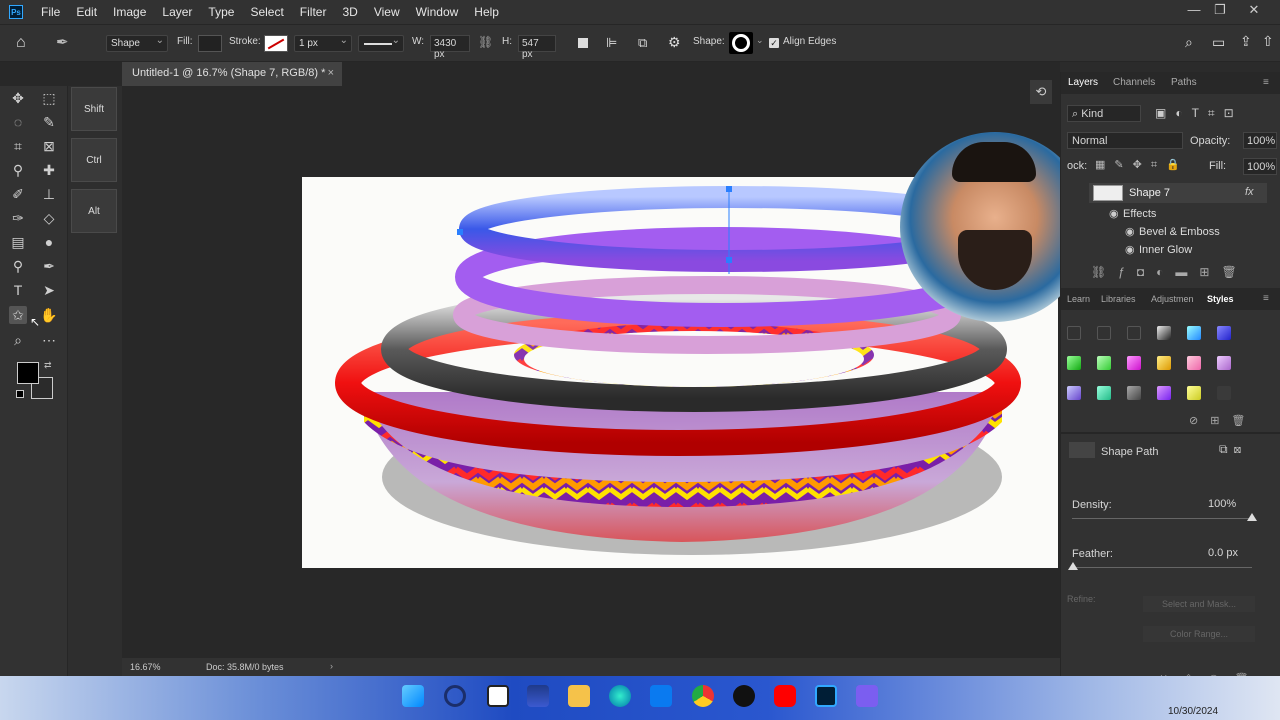 This screenshot has width=1280, height=720. Describe the element at coordinates (703, 696) in the screenshot. I see `chrome-icon` at that location.